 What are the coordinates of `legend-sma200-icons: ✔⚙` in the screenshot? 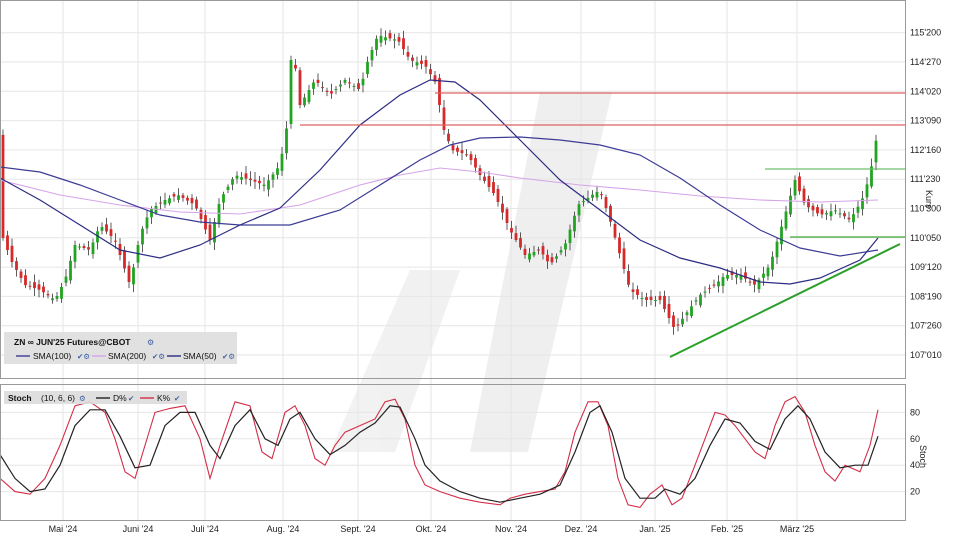 It's located at (158, 356).